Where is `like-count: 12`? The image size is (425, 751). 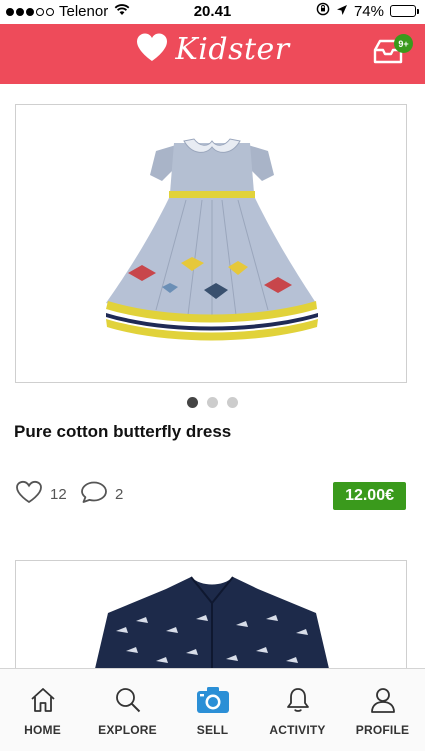 like-count: 12 is located at coordinates (58, 494).